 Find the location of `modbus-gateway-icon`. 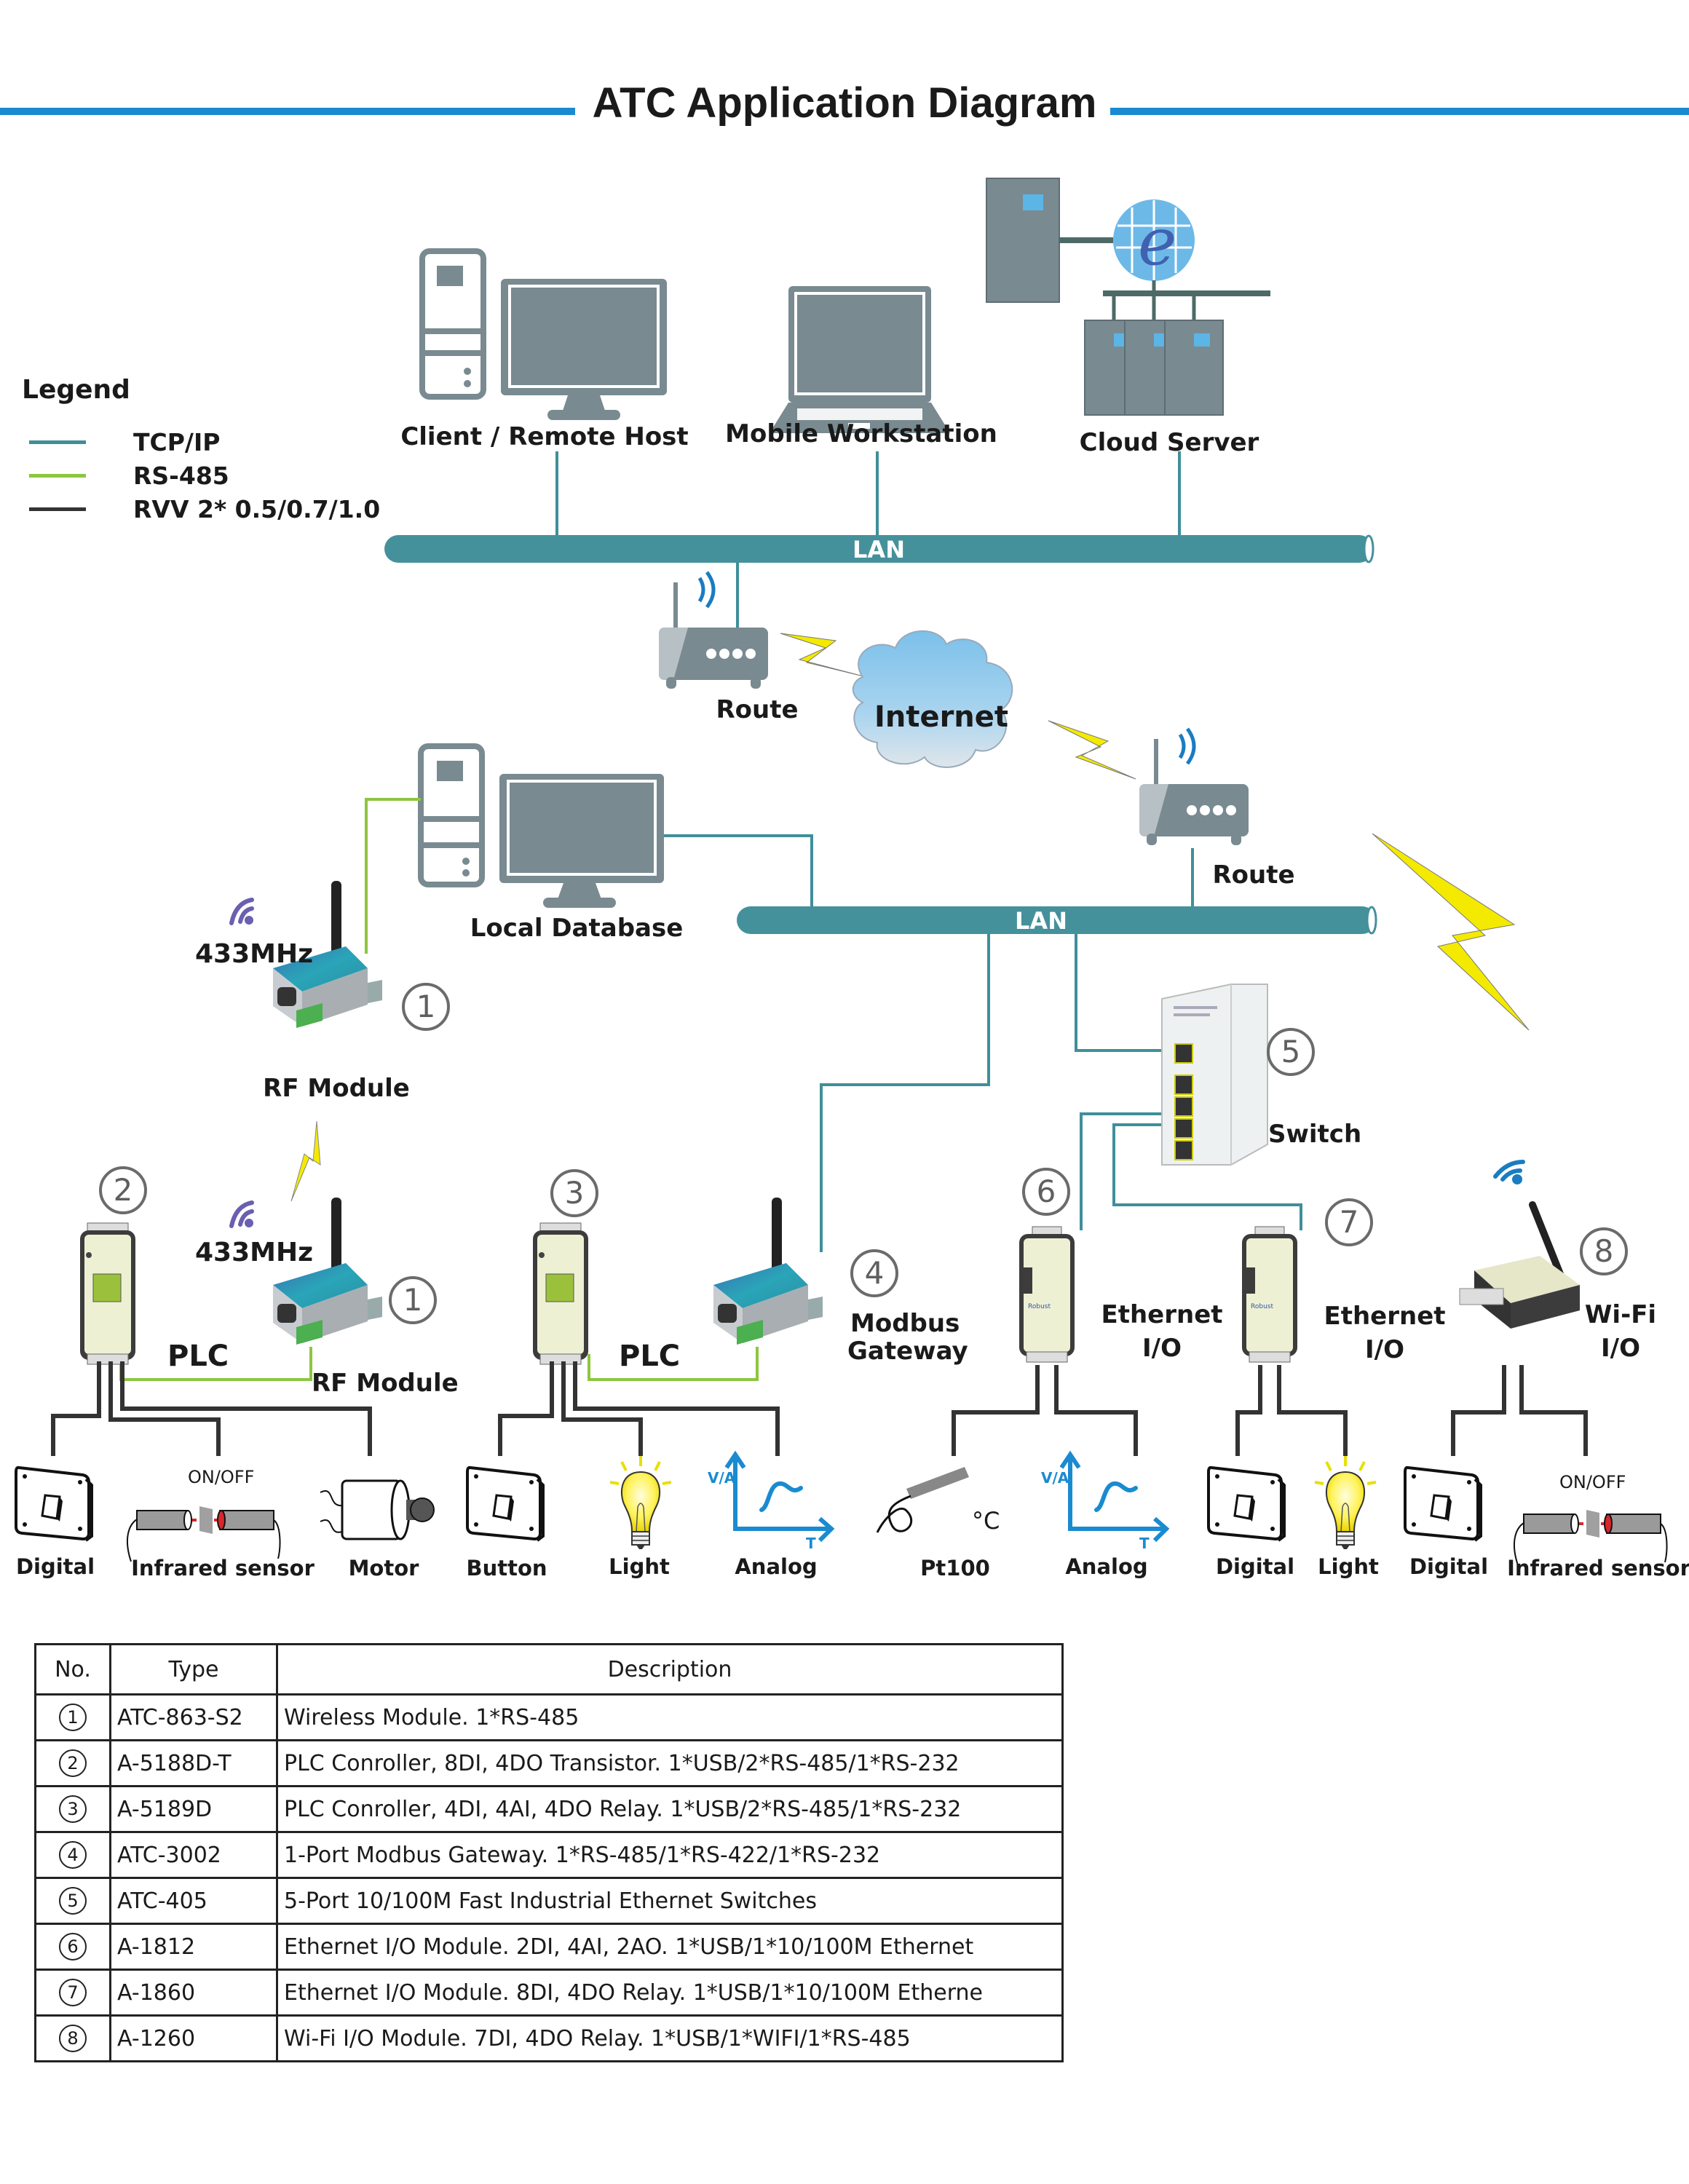

modbus-gateway-icon is located at coordinates (768, 1271).